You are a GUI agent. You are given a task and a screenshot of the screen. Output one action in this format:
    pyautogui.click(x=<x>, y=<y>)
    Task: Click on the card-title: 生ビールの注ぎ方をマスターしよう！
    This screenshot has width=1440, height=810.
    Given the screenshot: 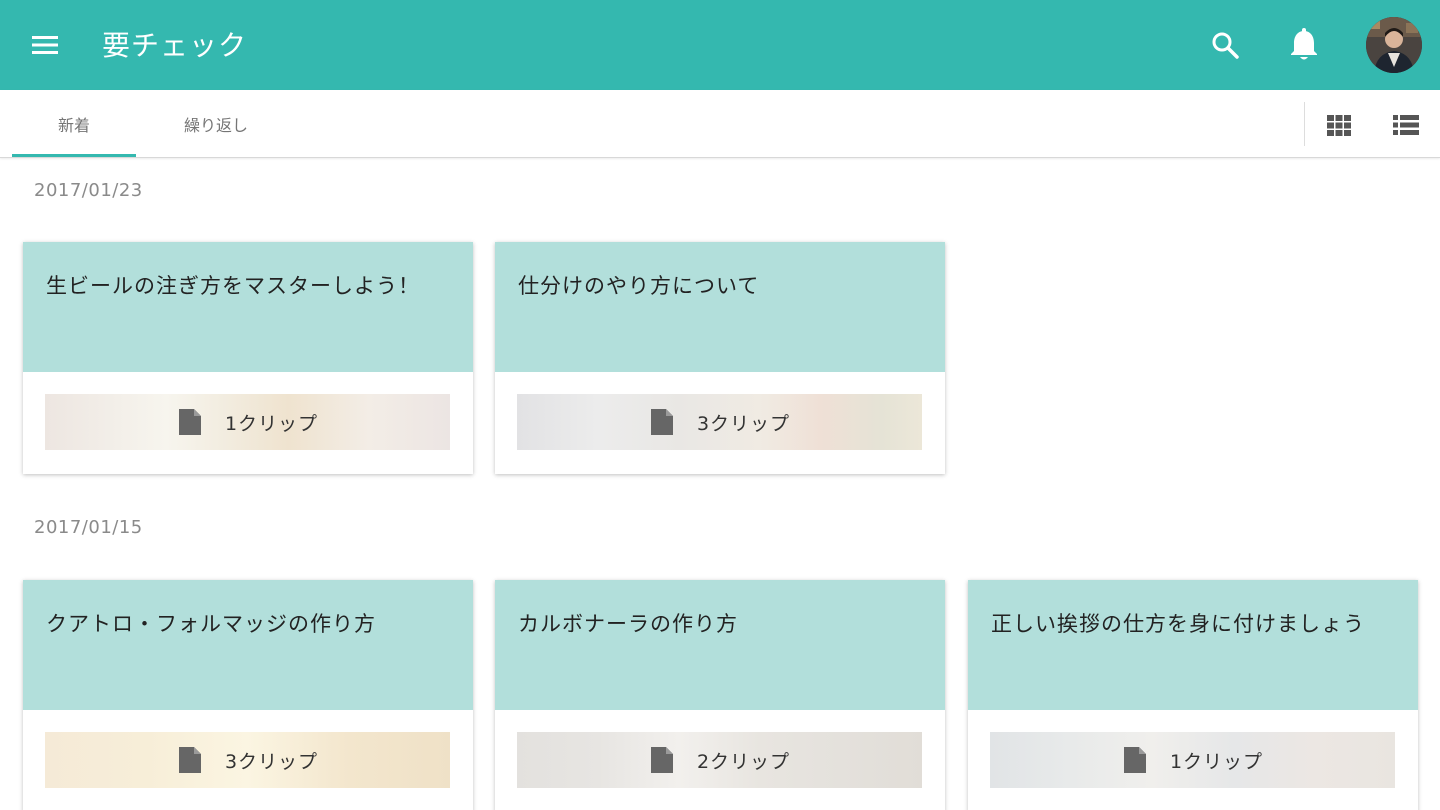 What is the action you would take?
    pyautogui.click(x=233, y=286)
    